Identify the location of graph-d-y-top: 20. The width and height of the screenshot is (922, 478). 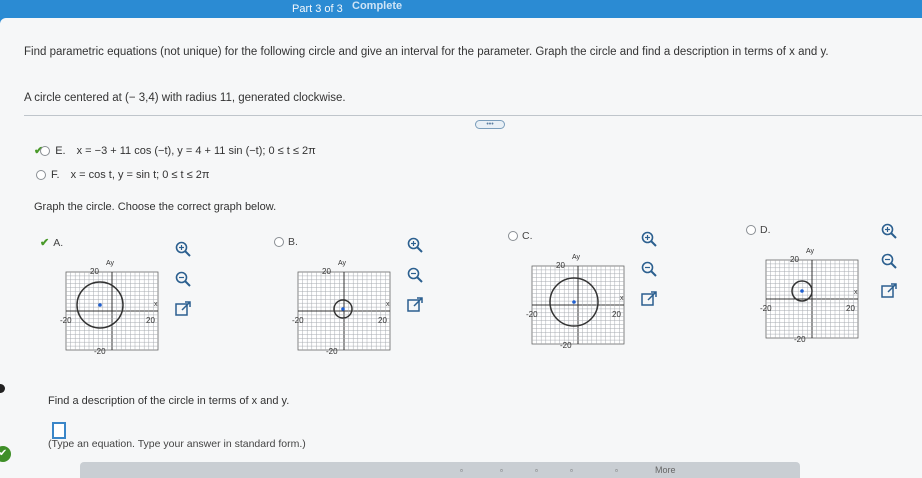
(794, 259).